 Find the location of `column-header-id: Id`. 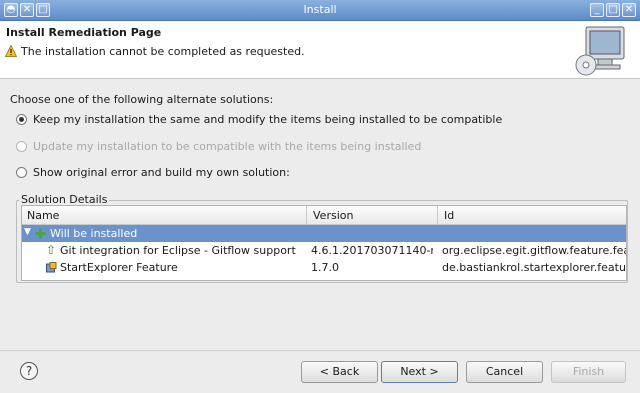

column-header-id: Id is located at coordinates (449, 215).